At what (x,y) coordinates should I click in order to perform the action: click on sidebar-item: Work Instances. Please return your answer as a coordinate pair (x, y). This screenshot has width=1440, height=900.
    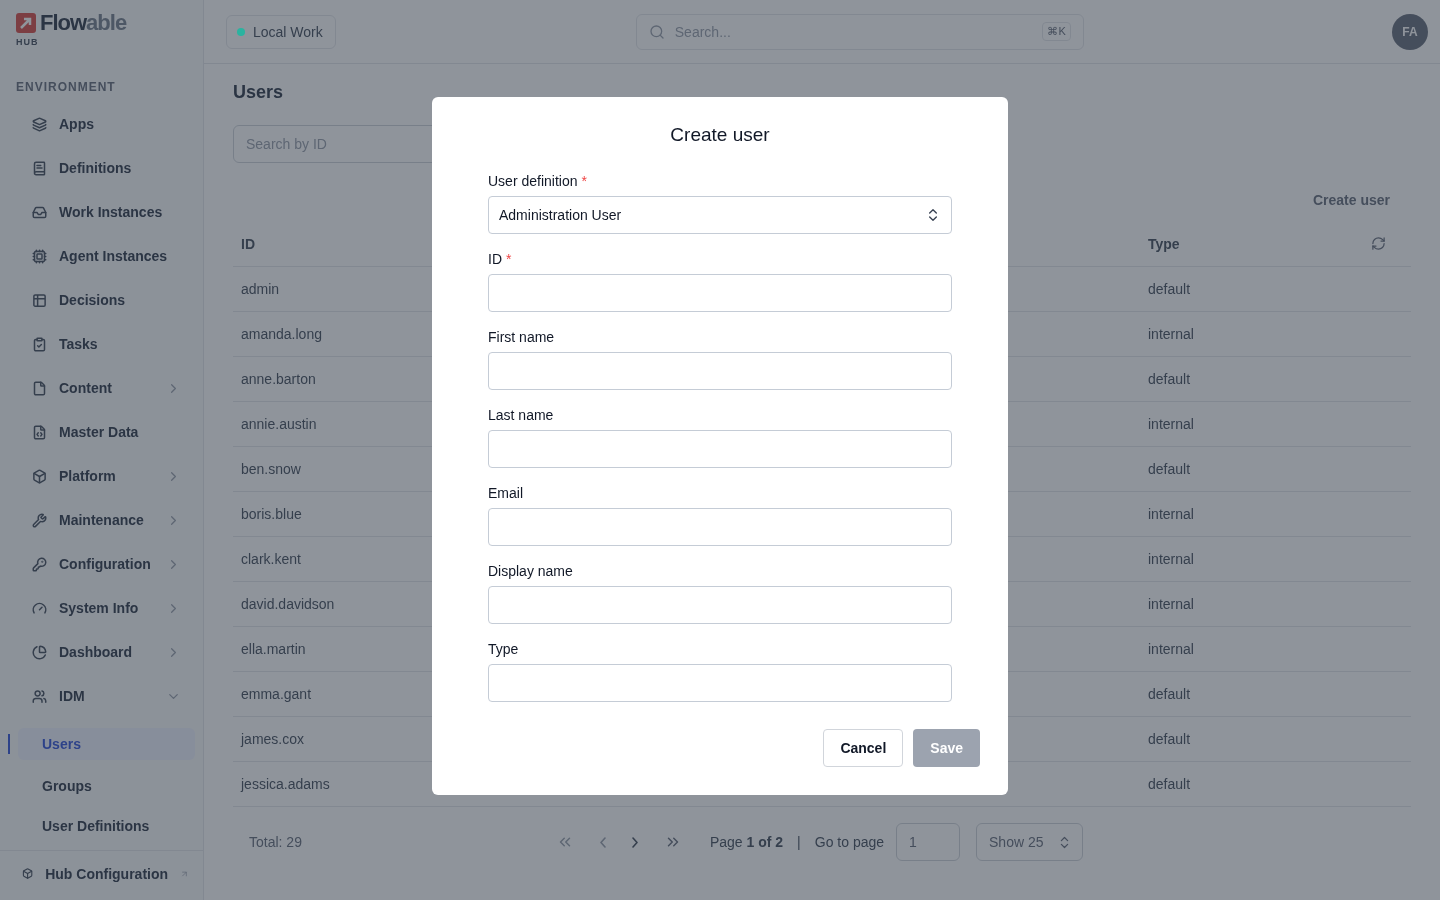
    Looking at the image, I should click on (101, 212).